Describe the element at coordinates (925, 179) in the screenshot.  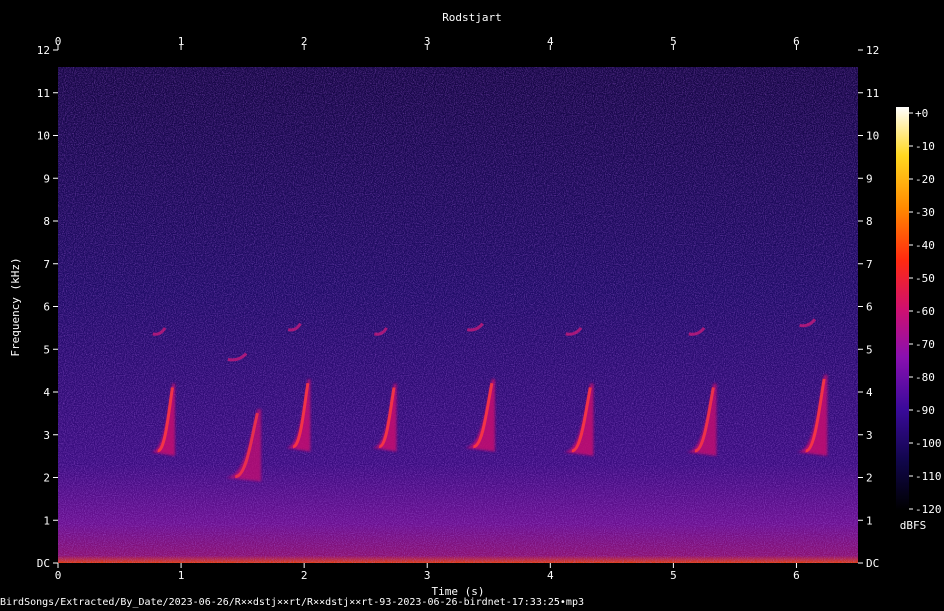
I see `colorbar-tick-label: -20` at that location.